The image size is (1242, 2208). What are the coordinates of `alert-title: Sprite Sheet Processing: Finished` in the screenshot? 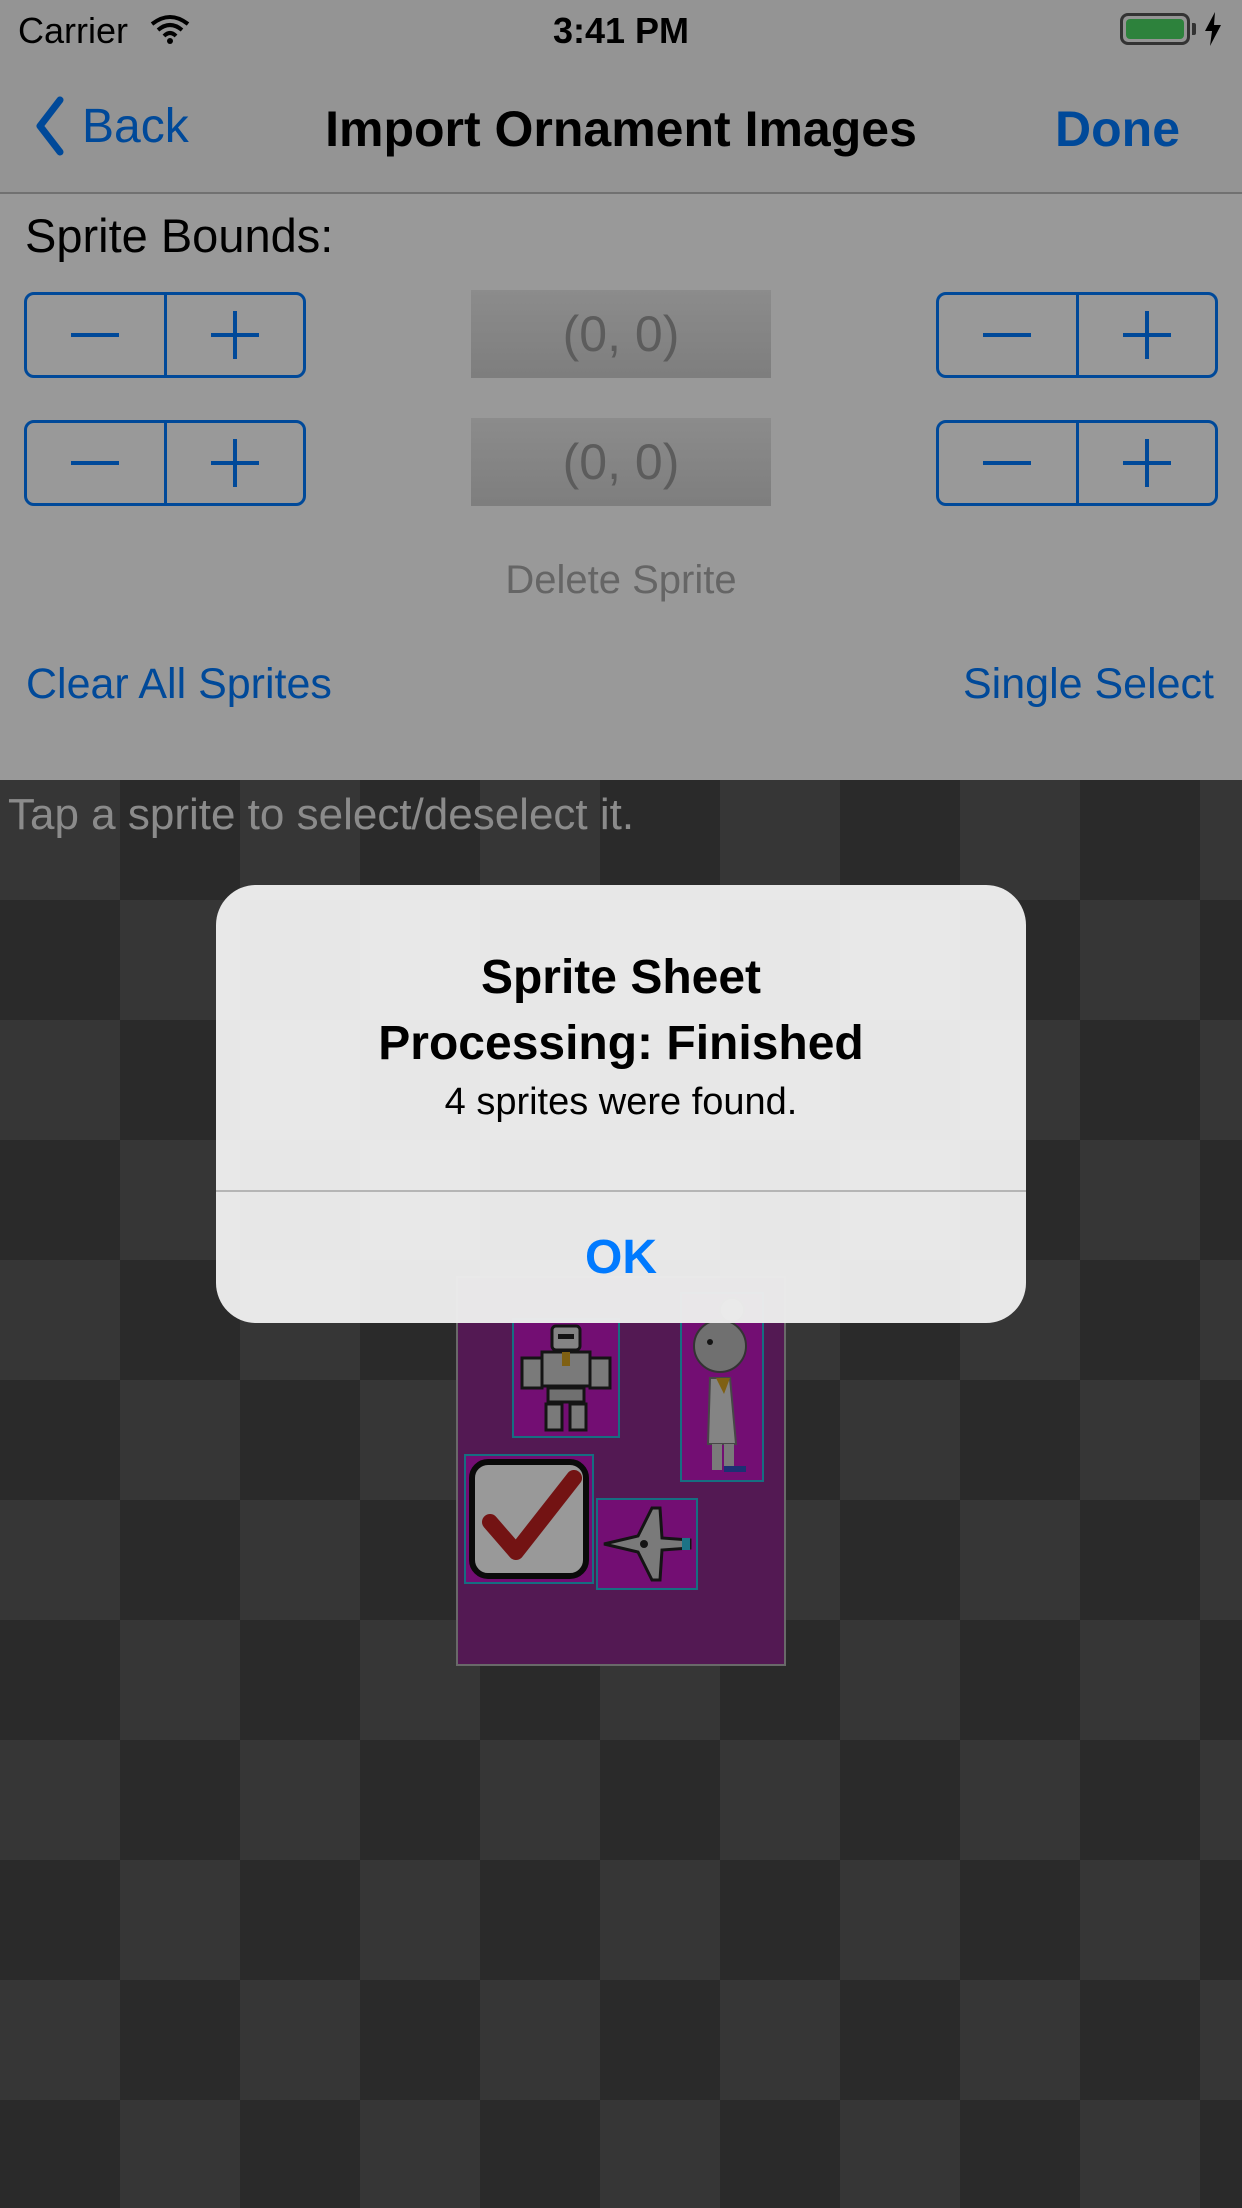 It's located at (621, 1011).